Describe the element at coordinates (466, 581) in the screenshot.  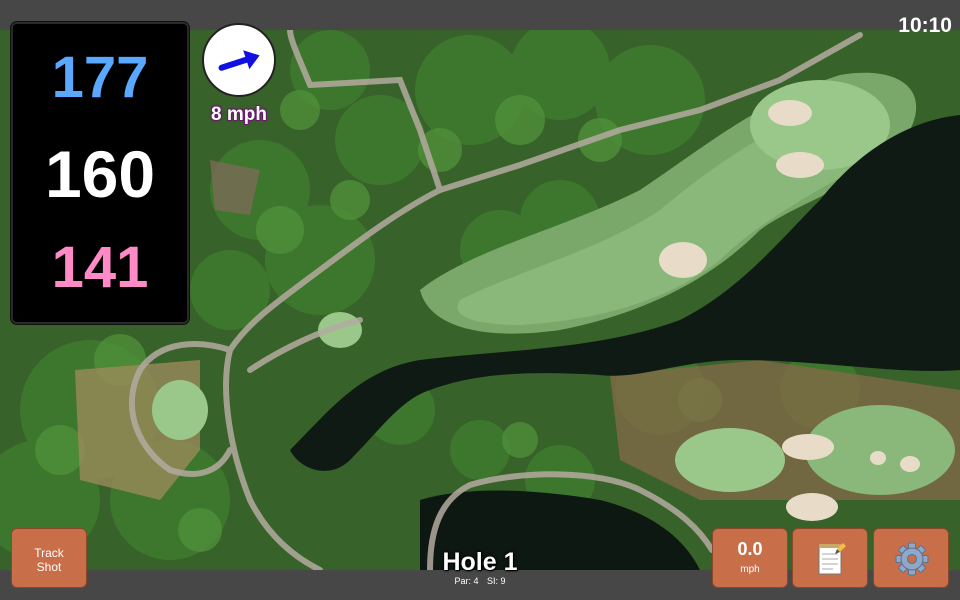
I see `hole-par: Par: 4` at that location.